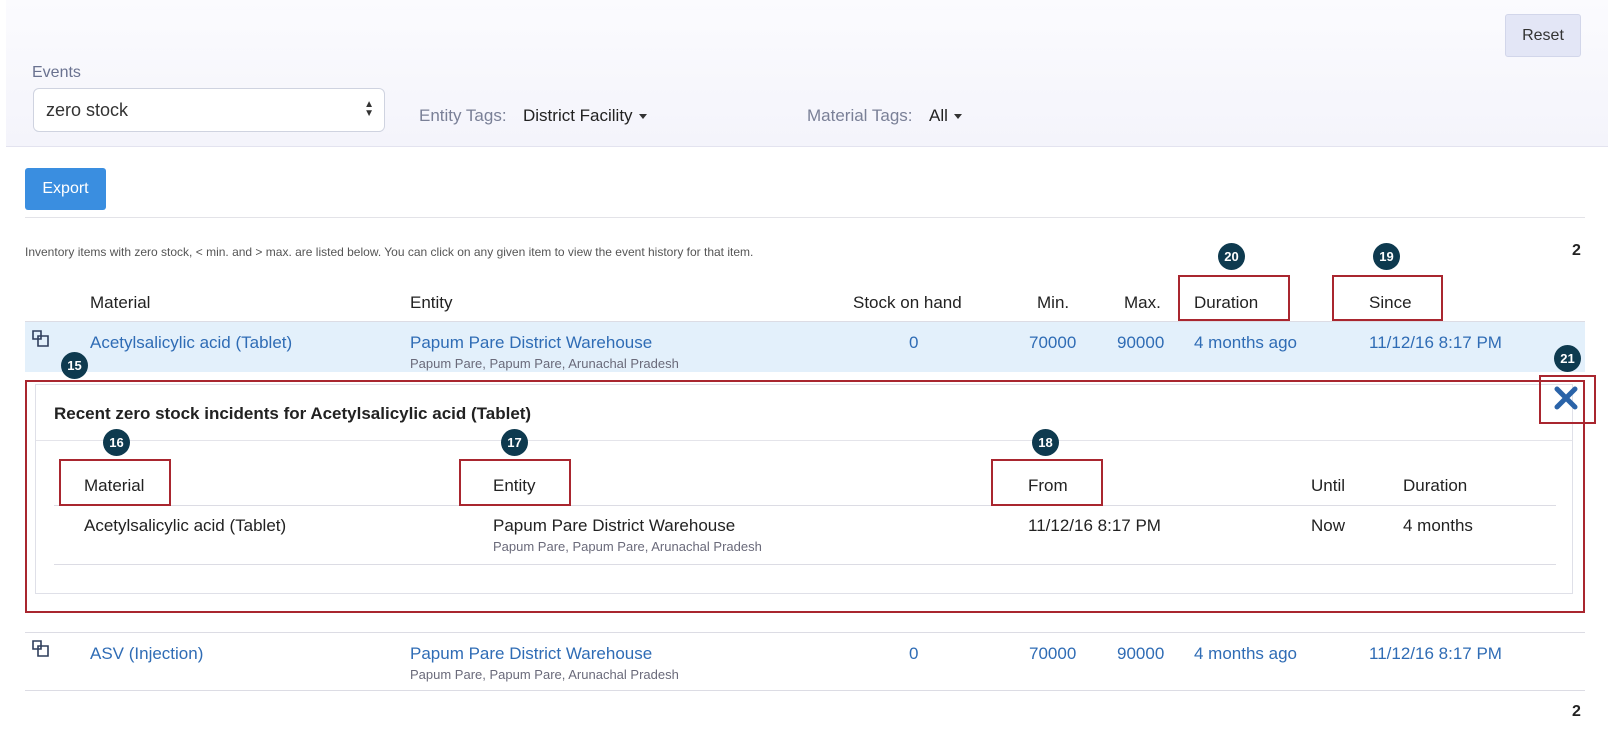  I want to click on row-material-link: ASV (Injection), so click(146, 654).